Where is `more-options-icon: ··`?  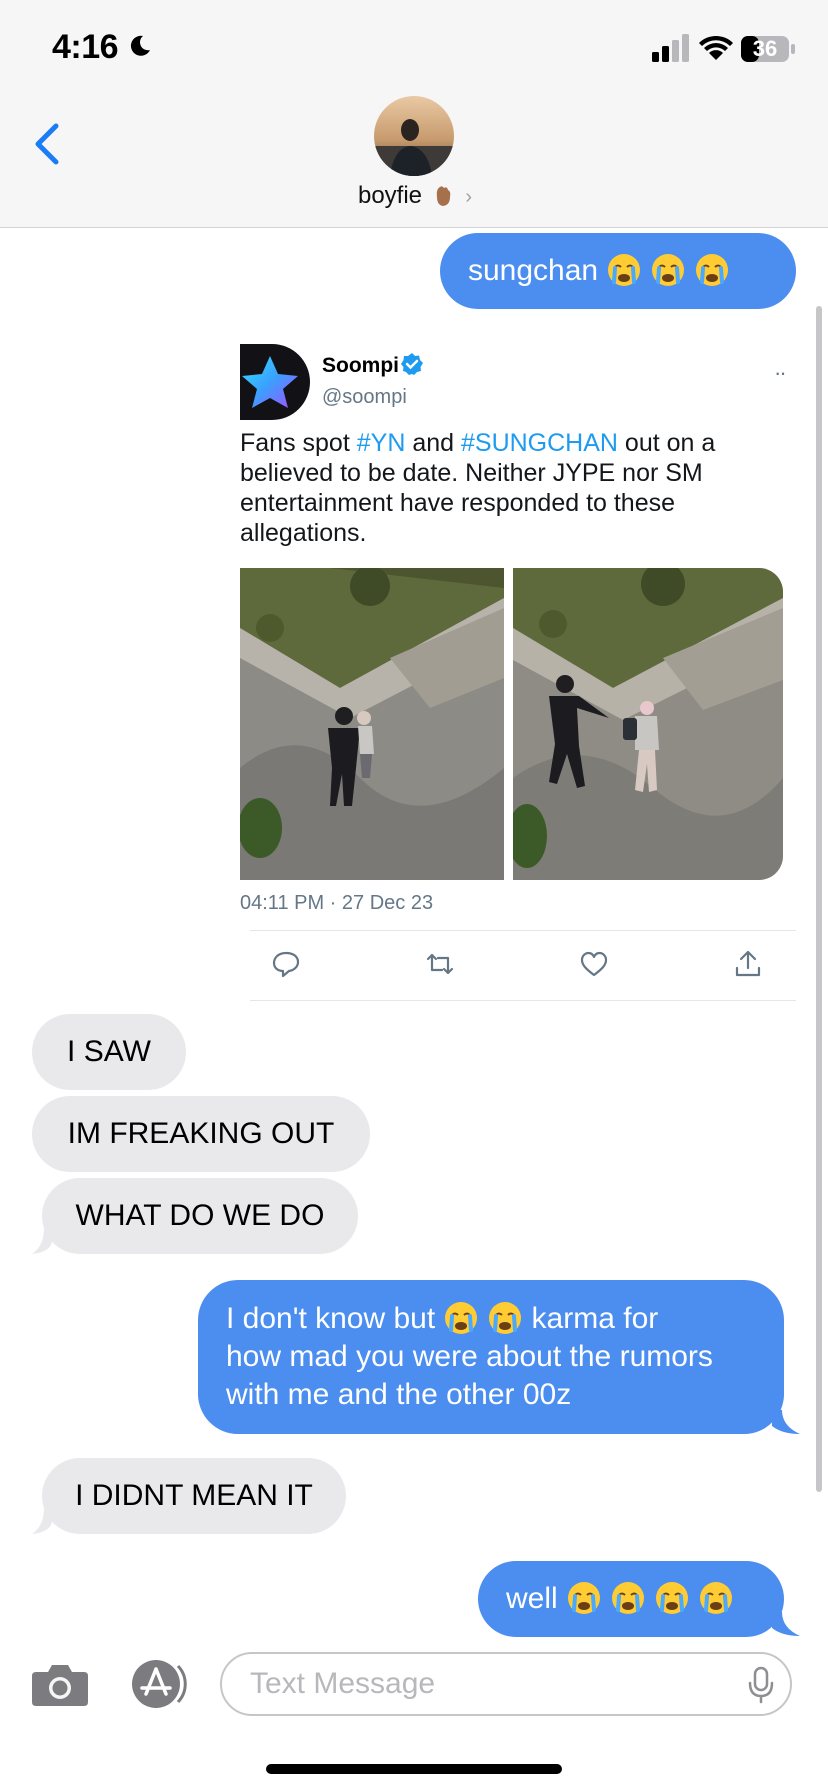
more-options-icon: ·· is located at coordinates (780, 373).